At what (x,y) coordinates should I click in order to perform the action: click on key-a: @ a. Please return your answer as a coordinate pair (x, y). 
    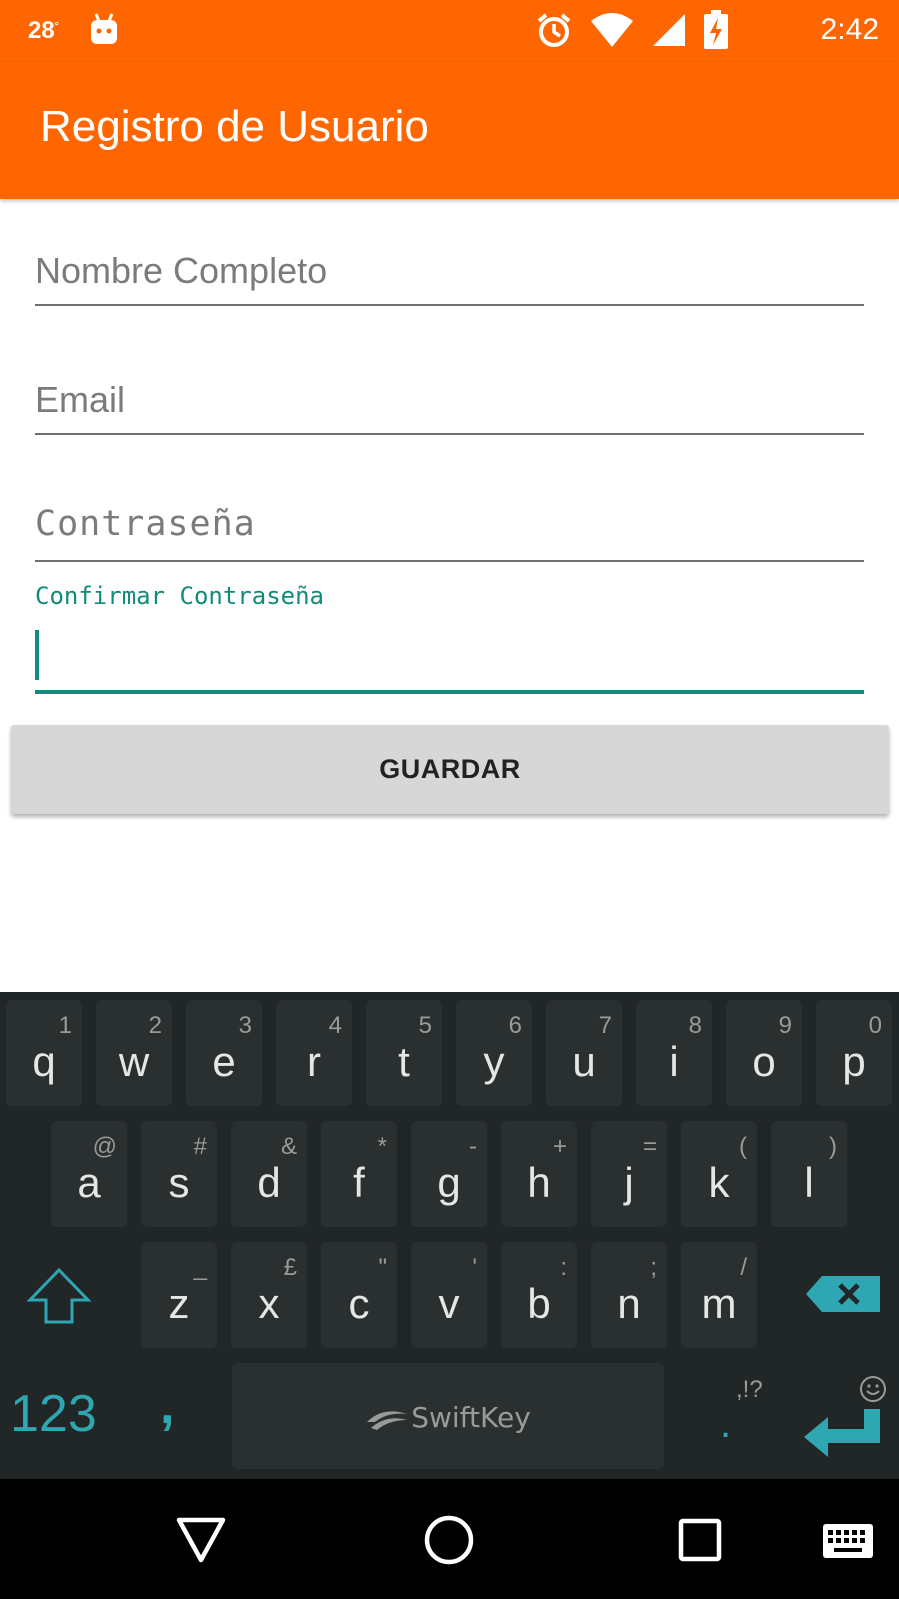
    Looking at the image, I should click on (89, 1174).